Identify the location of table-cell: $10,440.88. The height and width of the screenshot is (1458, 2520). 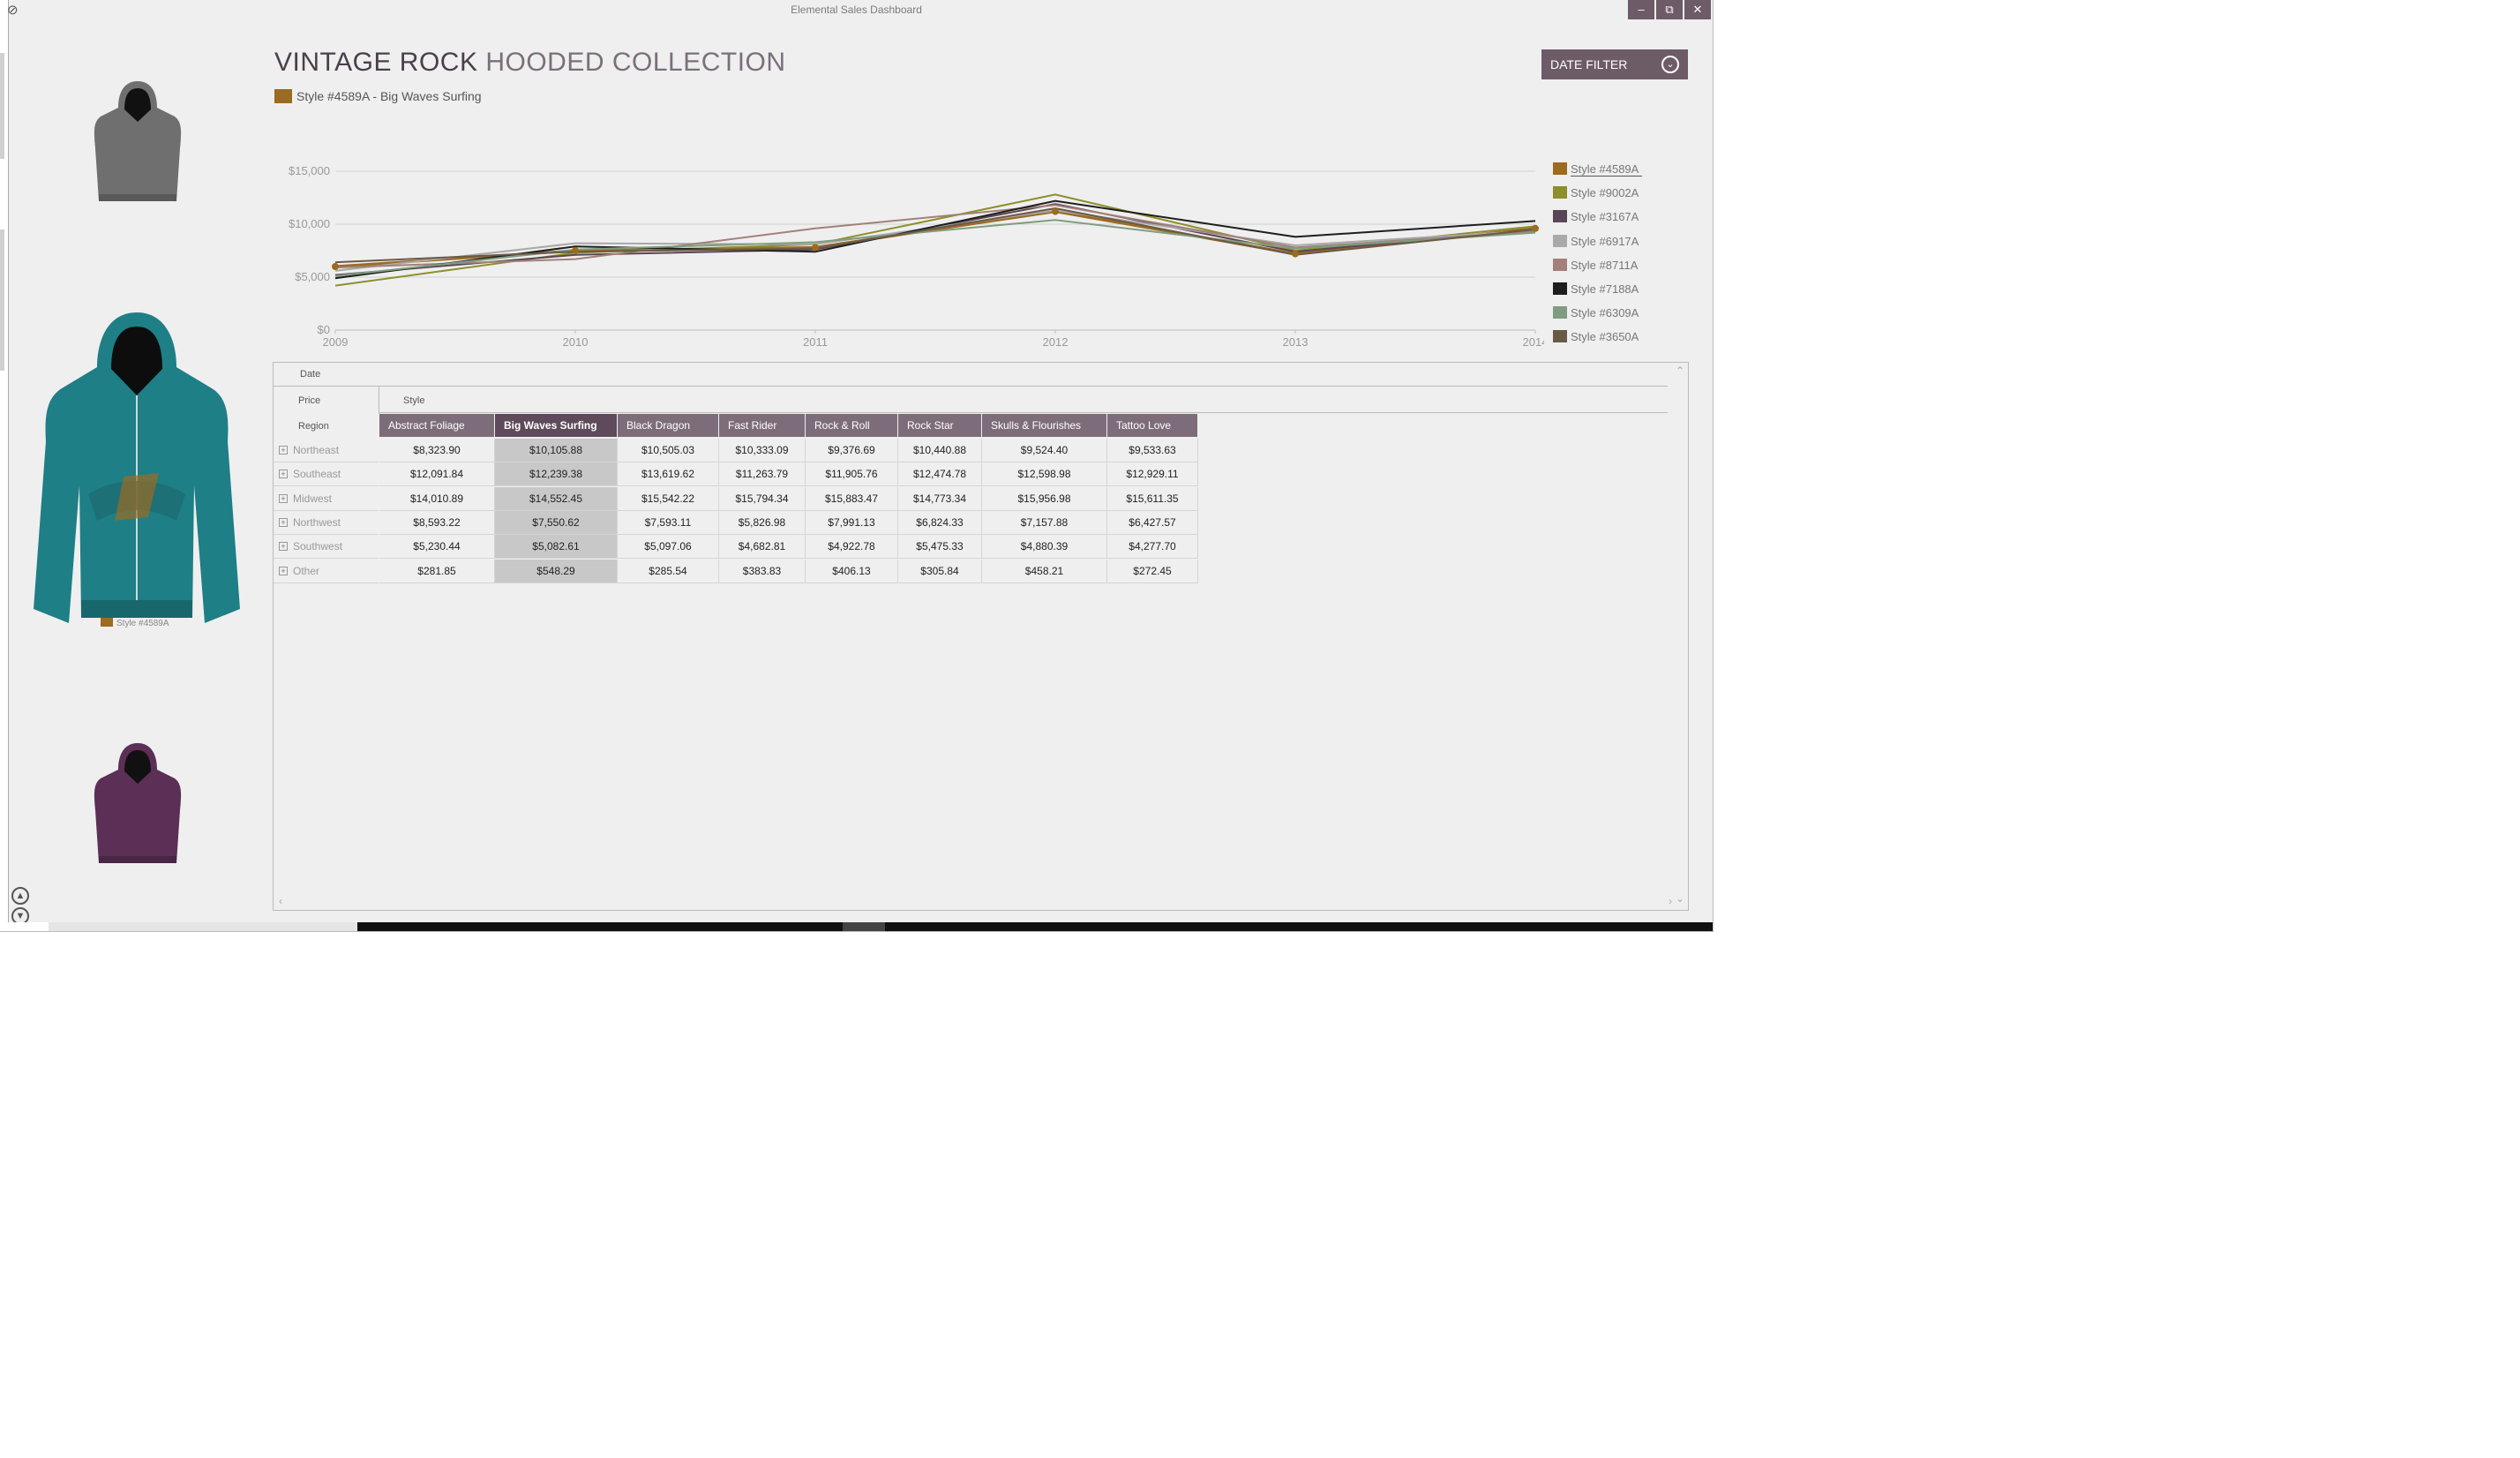
(940, 450).